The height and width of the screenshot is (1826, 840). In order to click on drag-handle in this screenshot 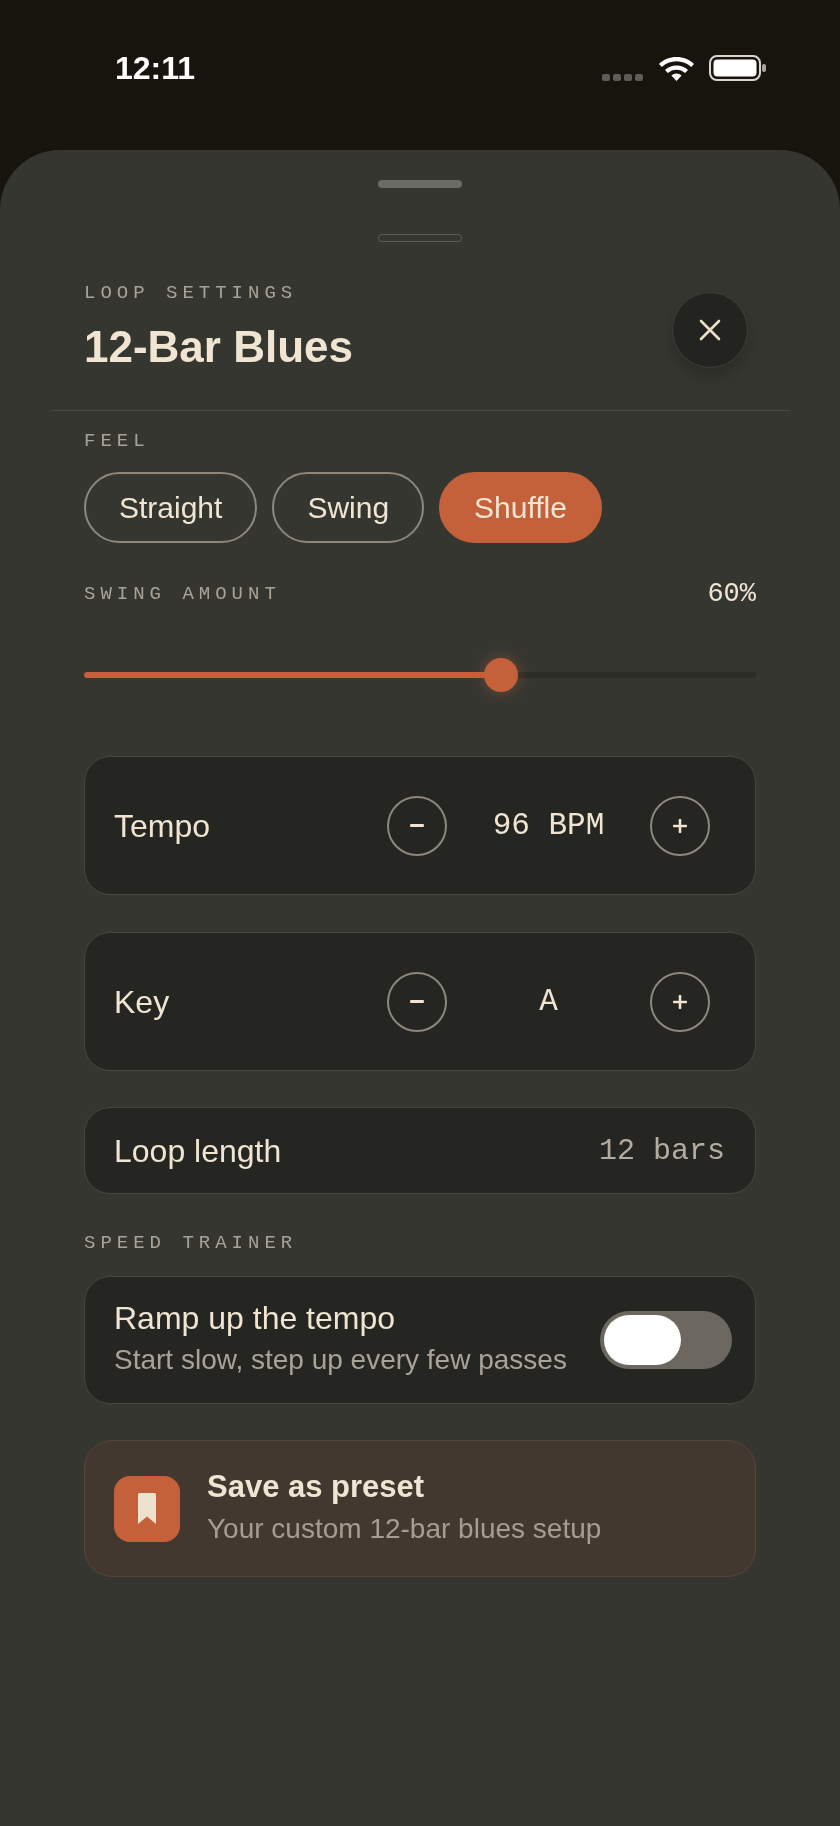, I will do `click(420, 184)`.